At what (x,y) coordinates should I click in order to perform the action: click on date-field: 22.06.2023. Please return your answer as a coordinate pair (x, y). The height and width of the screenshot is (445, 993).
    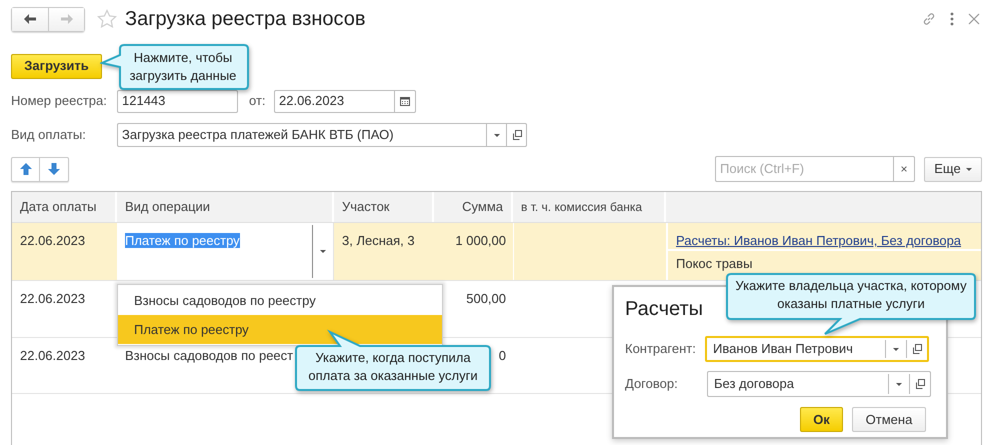
    Looking at the image, I should click on (345, 101).